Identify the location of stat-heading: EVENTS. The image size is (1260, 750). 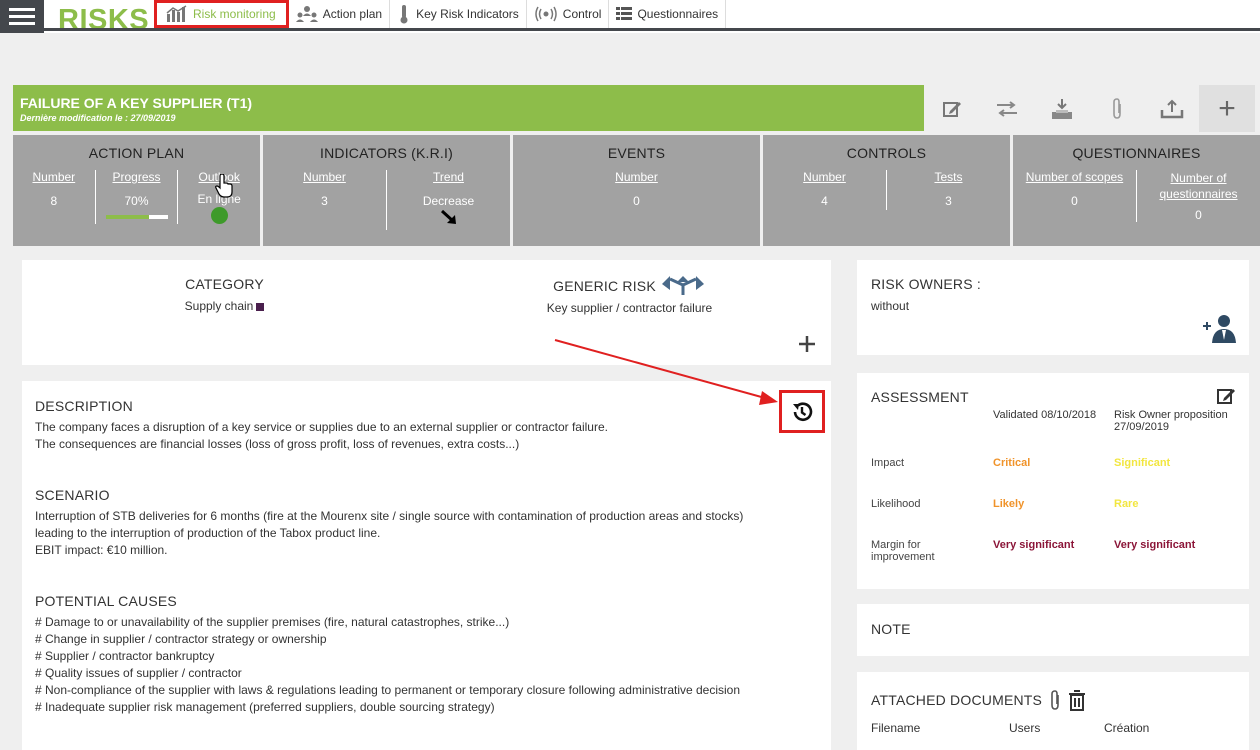
(636, 153).